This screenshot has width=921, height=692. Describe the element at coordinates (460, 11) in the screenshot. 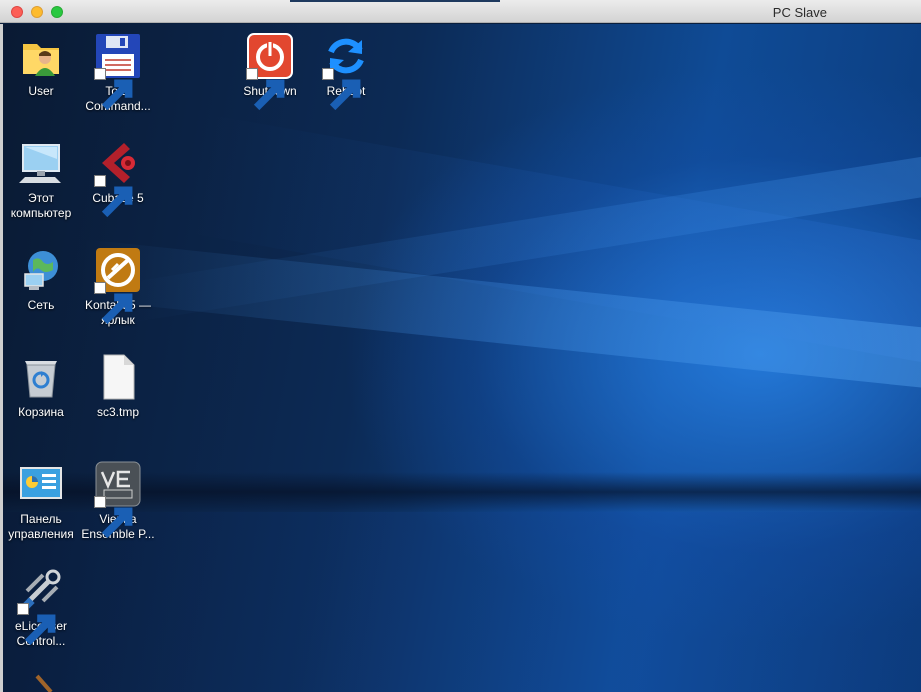

I see `window-title-bar: PC Slave` at that location.